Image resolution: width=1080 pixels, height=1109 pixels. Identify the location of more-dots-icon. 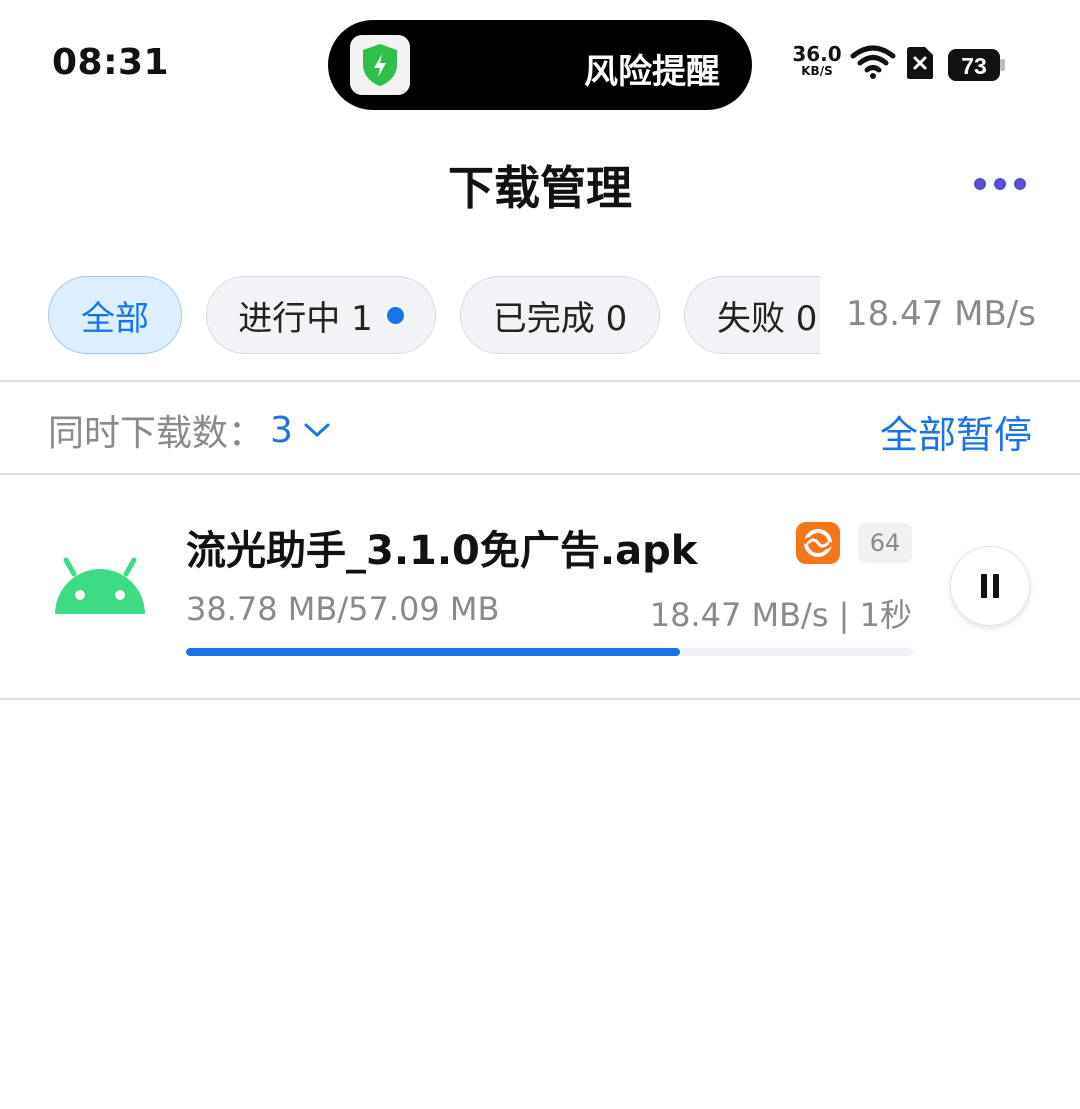
(1000, 184).